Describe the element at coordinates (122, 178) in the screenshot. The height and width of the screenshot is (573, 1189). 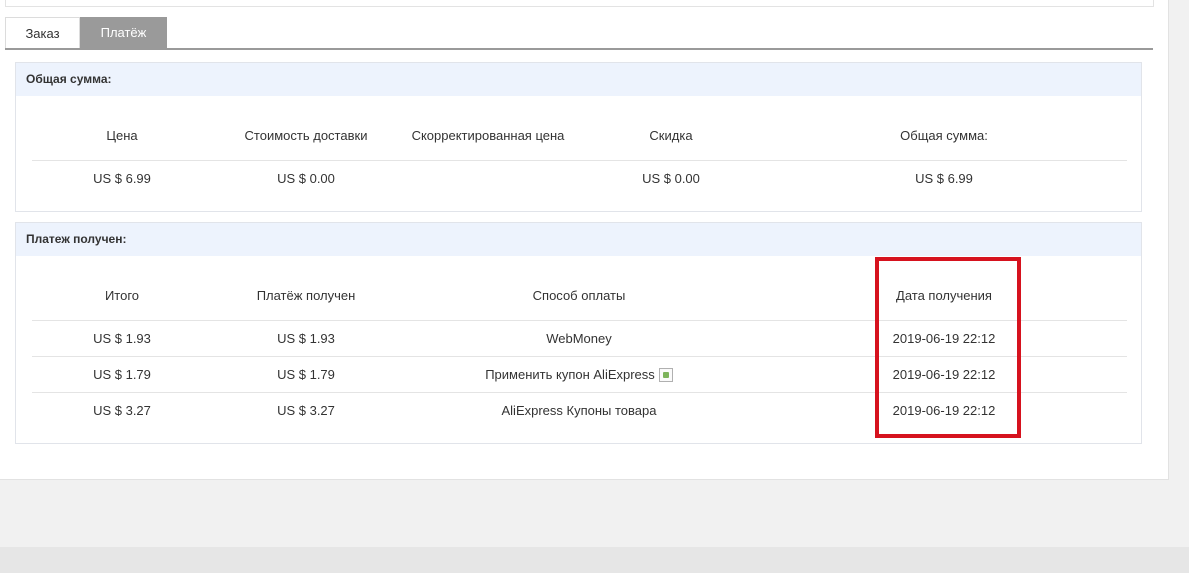
I see `cell-price: US $ 6.99` at that location.